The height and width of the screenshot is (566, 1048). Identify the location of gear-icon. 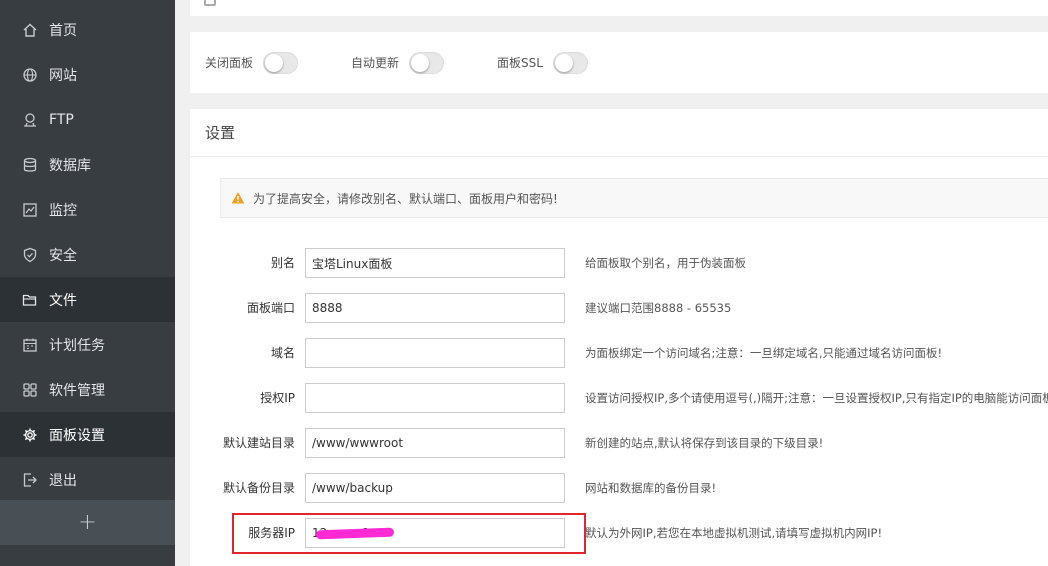
(30, 435).